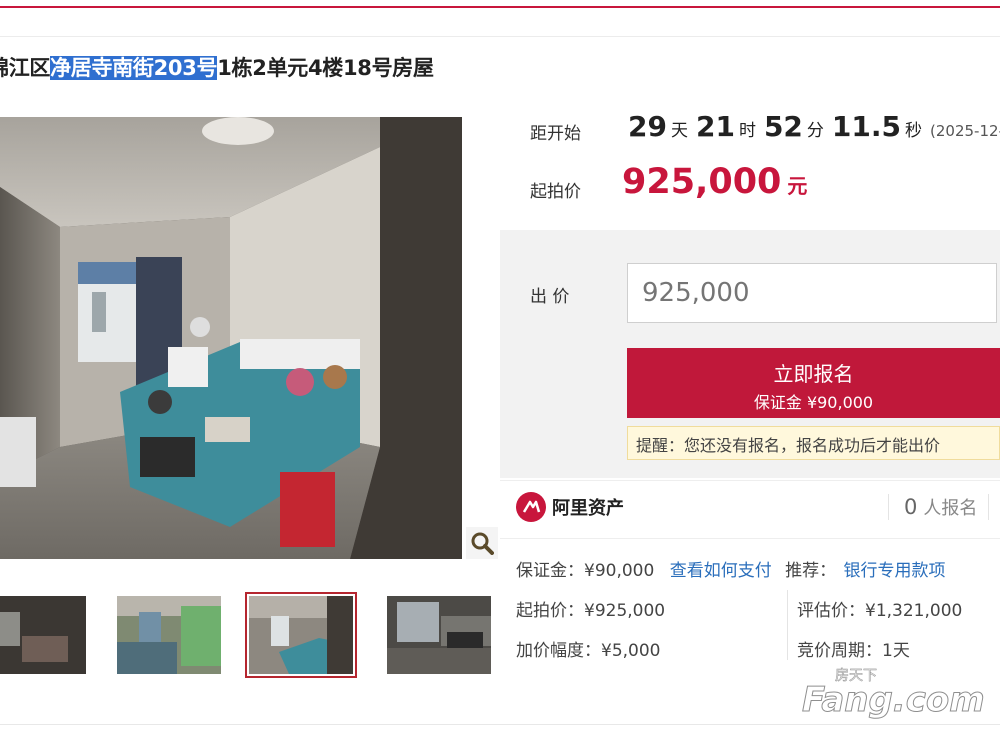 This screenshot has width=1000, height=734. I want to click on ali-asset-name: 阿里资产, so click(588, 507).